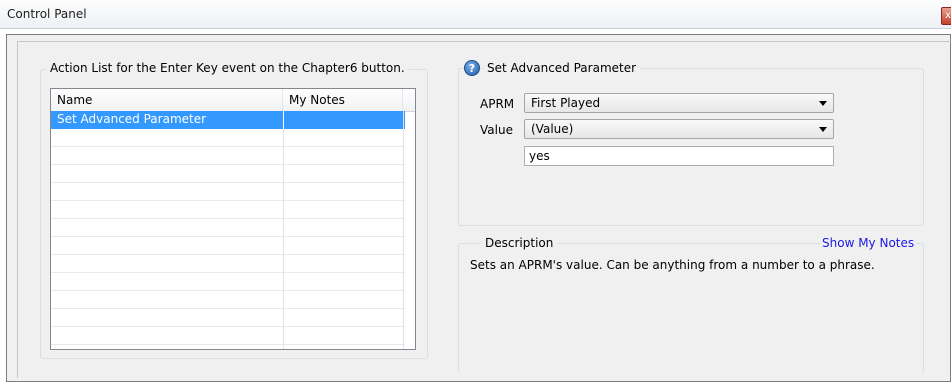 Image resolution: width=951 pixels, height=387 pixels. What do you see at coordinates (228, 120) in the screenshot?
I see `table-row: Set Advanced Parameter` at bounding box center [228, 120].